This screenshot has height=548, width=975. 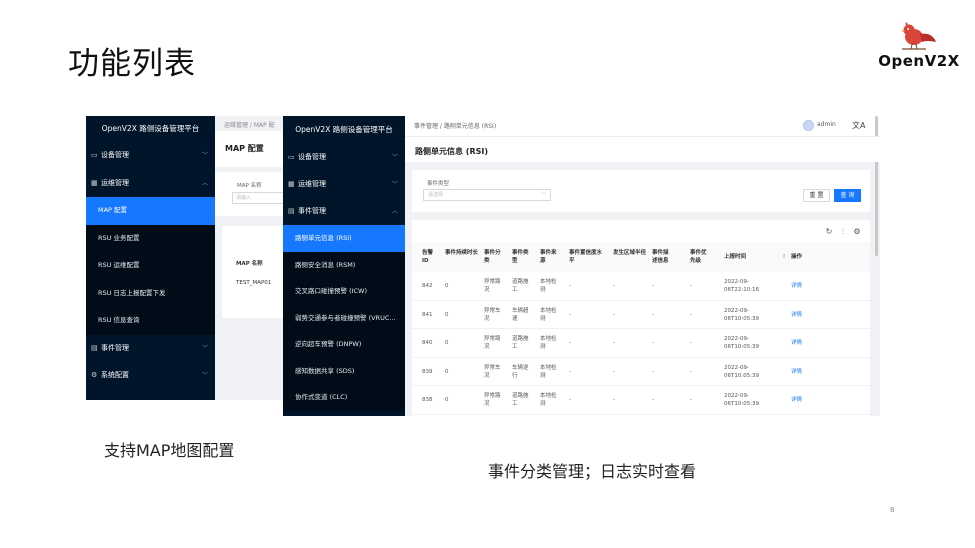 What do you see at coordinates (249, 125) in the screenshot?
I see `breadcrumb: 运维管理 / MAP 配` at bounding box center [249, 125].